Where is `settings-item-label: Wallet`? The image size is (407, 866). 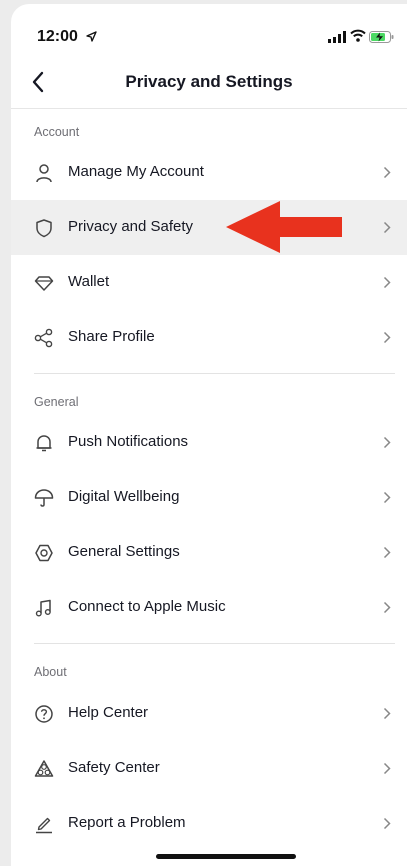 settings-item-label: Wallet is located at coordinates (89, 281).